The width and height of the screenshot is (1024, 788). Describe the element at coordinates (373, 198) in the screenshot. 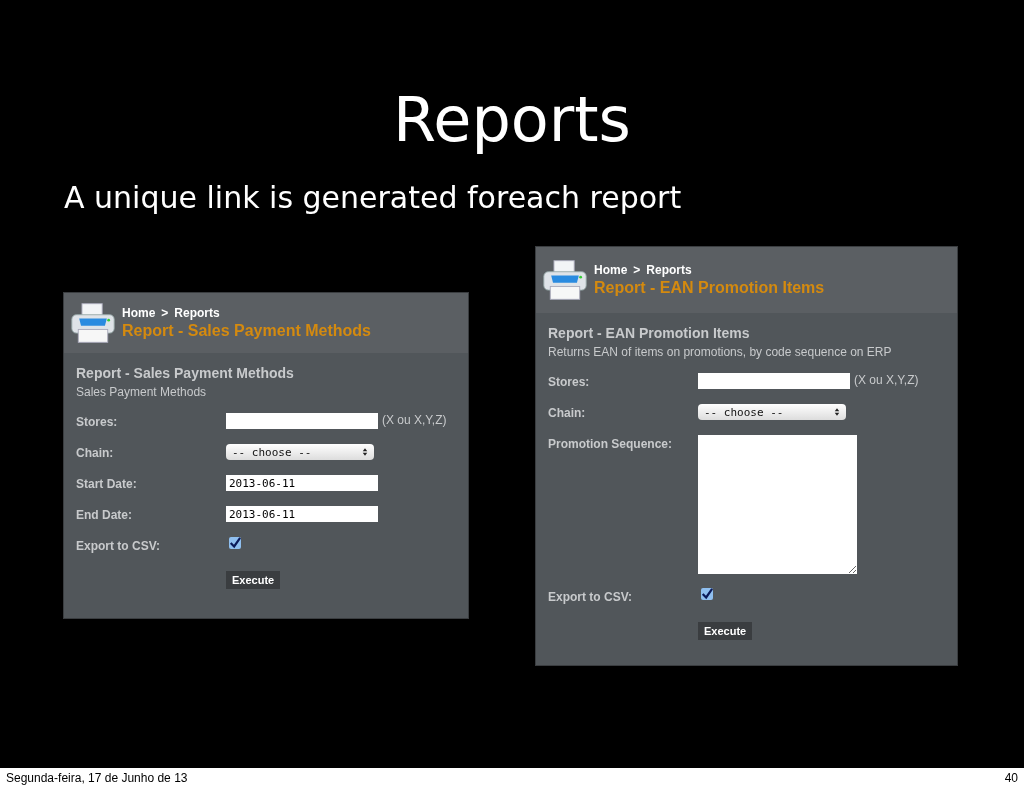

I see `slide-subtitle: A unique link is generated foreach report` at that location.